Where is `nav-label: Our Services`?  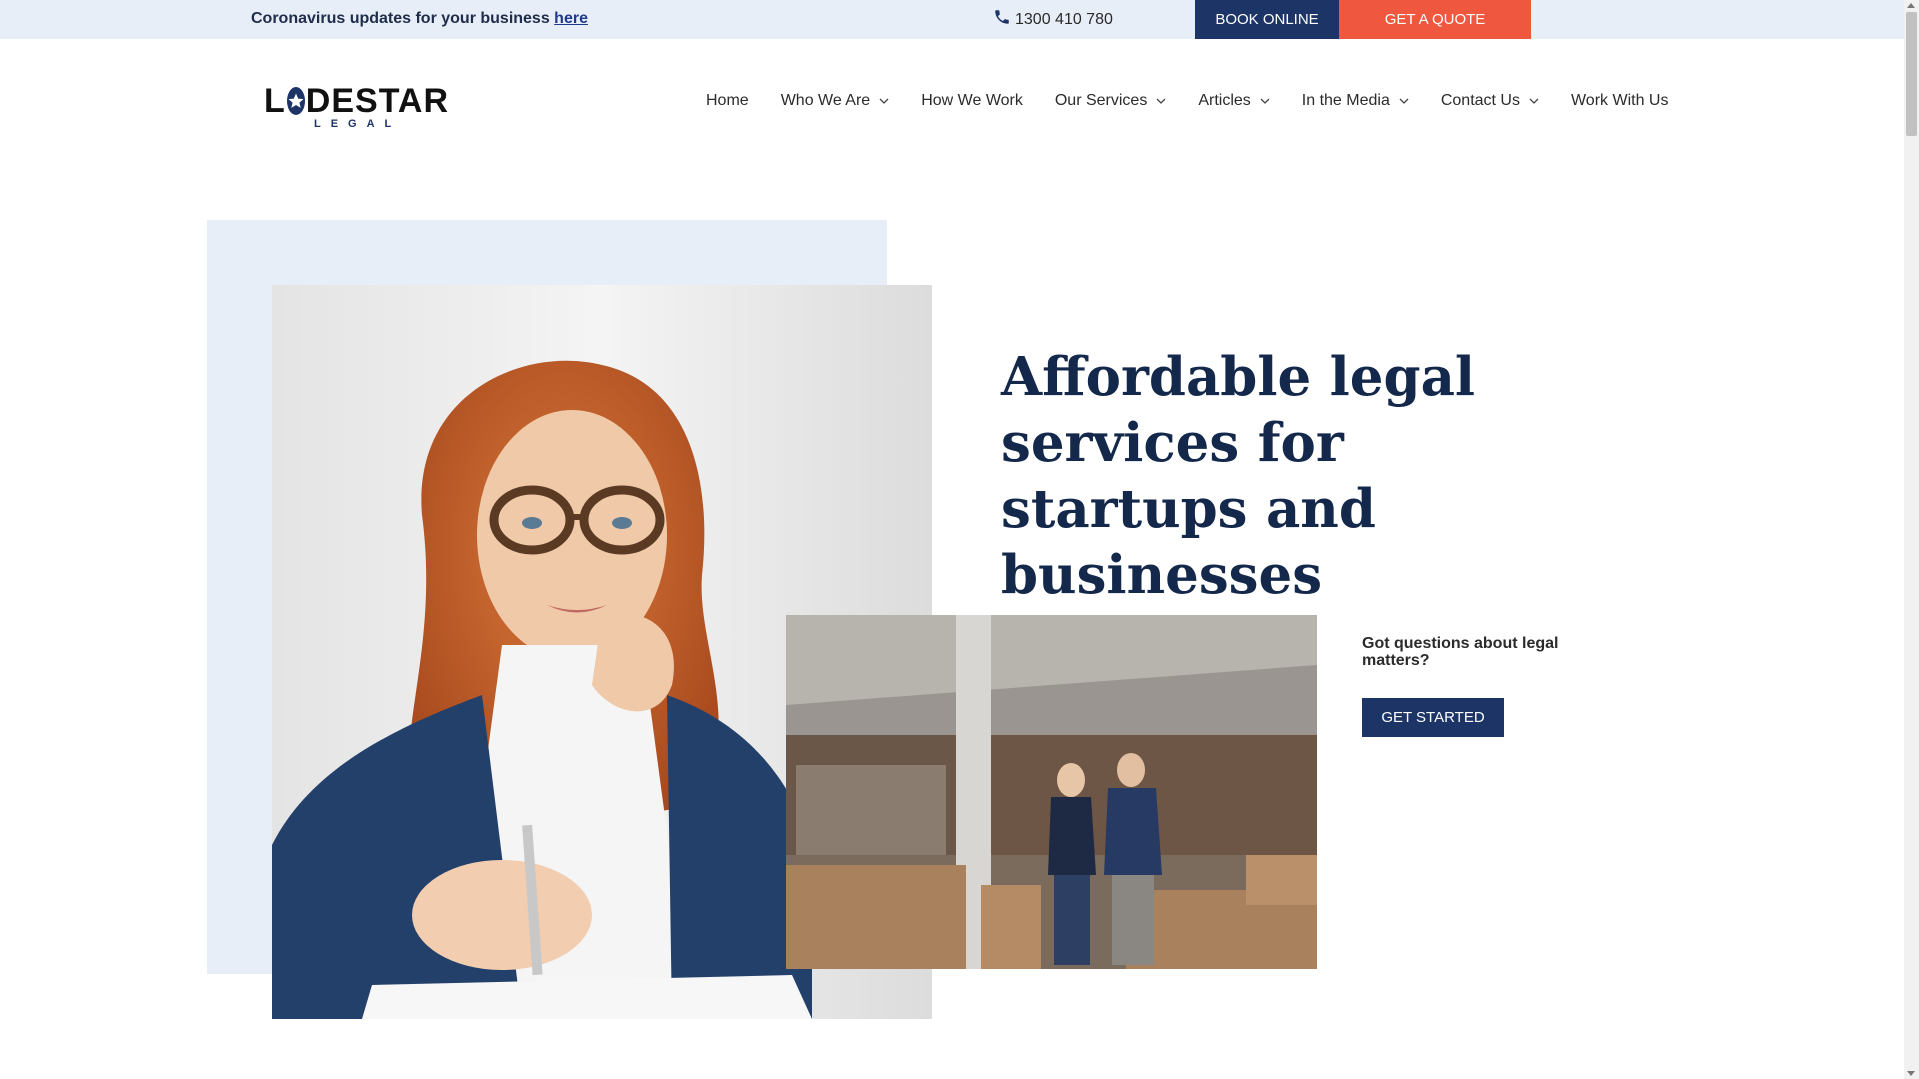 nav-label: Our Services is located at coordinates (1101, 100).